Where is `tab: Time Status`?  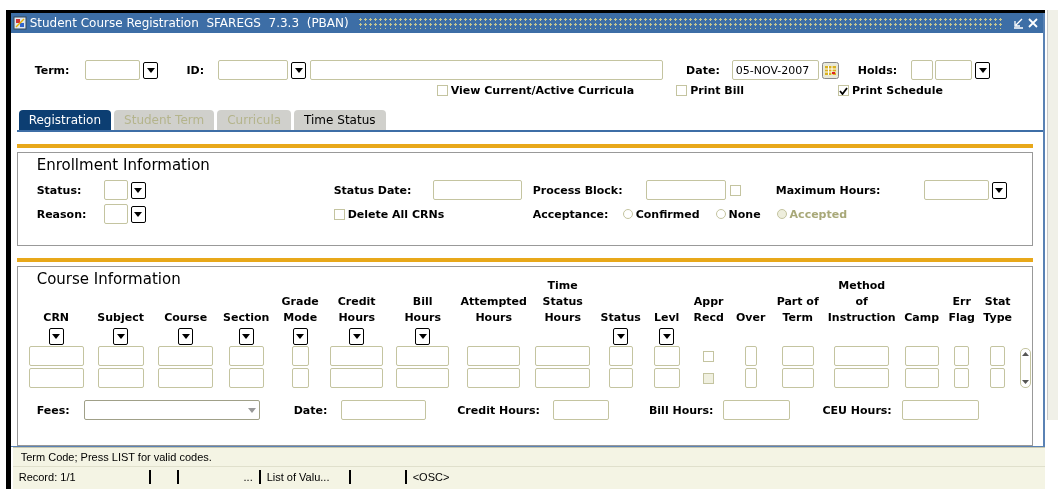 tab: Time Status is located at coordinates (340, 120).